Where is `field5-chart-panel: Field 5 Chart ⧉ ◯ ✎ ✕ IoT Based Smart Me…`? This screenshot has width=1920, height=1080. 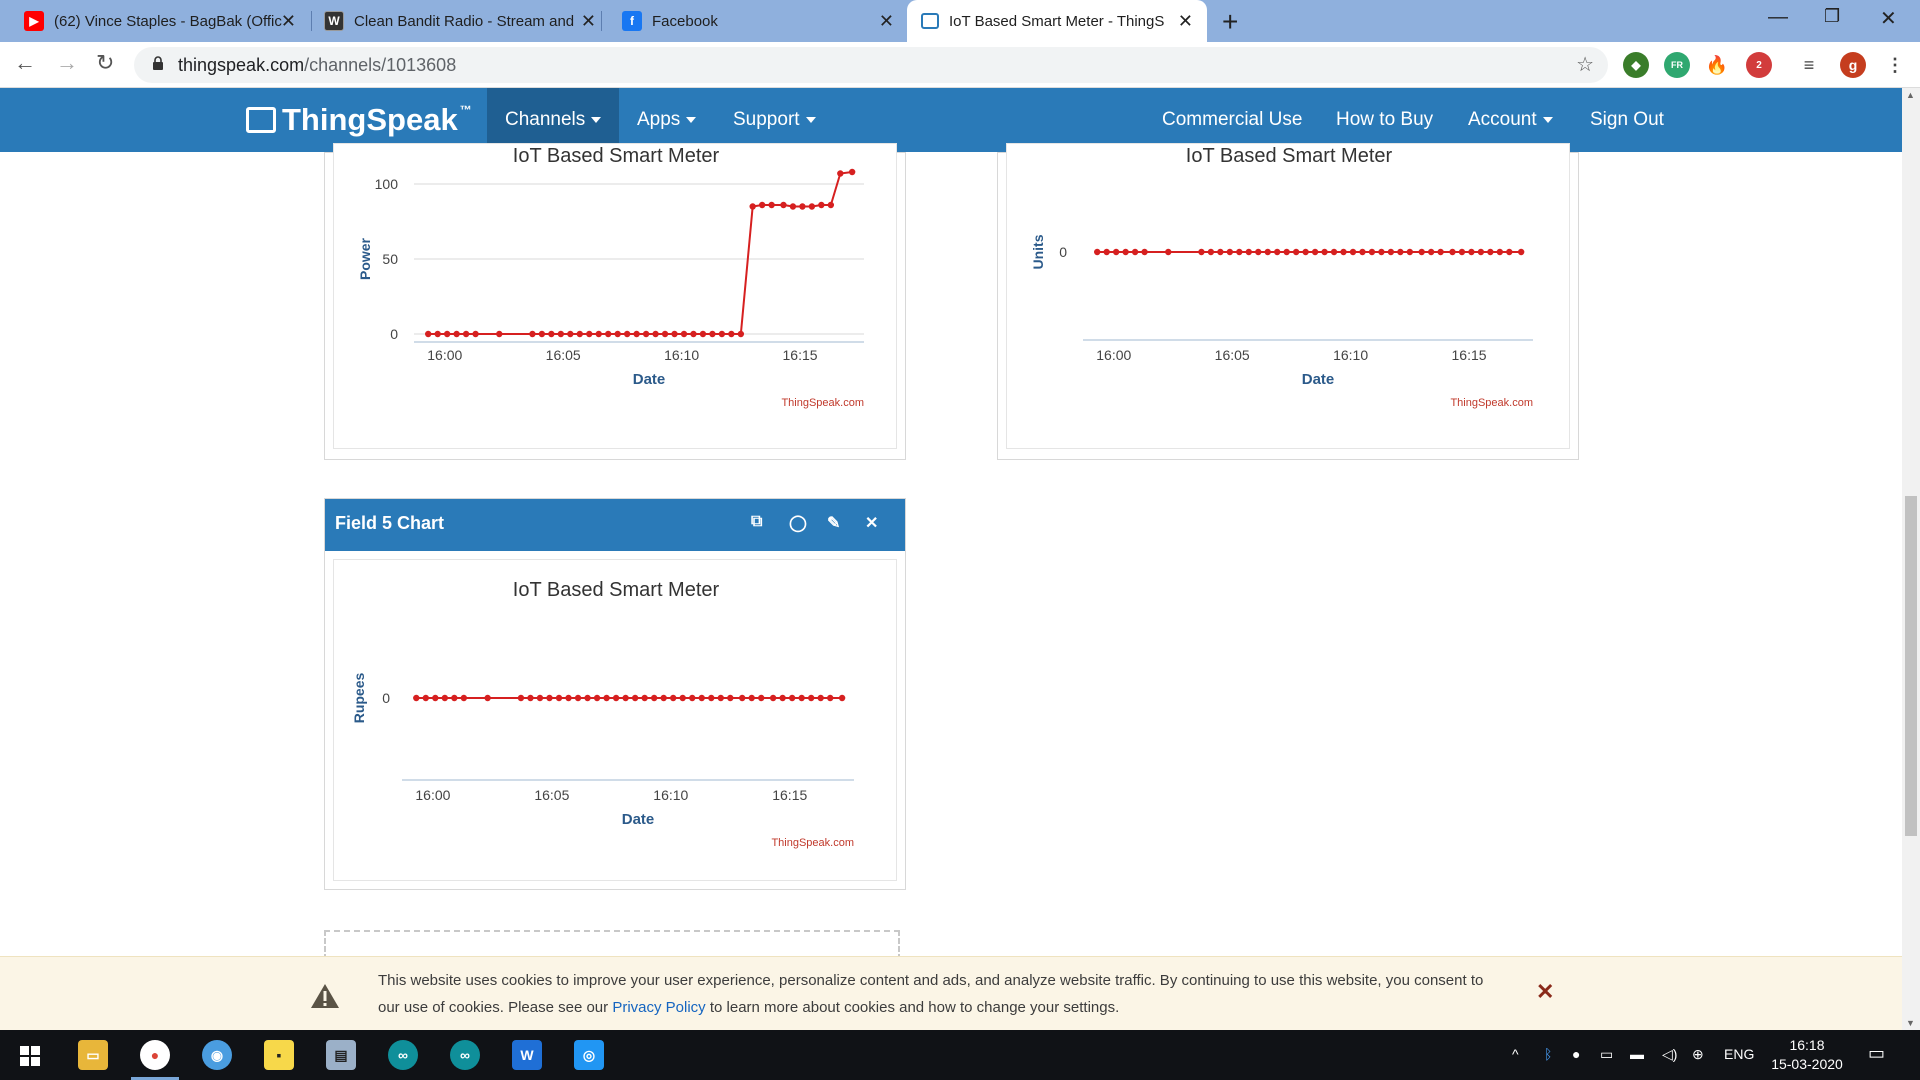
field5-chart-panel: Field 5 Chart ⧉ ◯ ✎ ✕ IoT Based Smart Me… is located at coordinates (615, 694).